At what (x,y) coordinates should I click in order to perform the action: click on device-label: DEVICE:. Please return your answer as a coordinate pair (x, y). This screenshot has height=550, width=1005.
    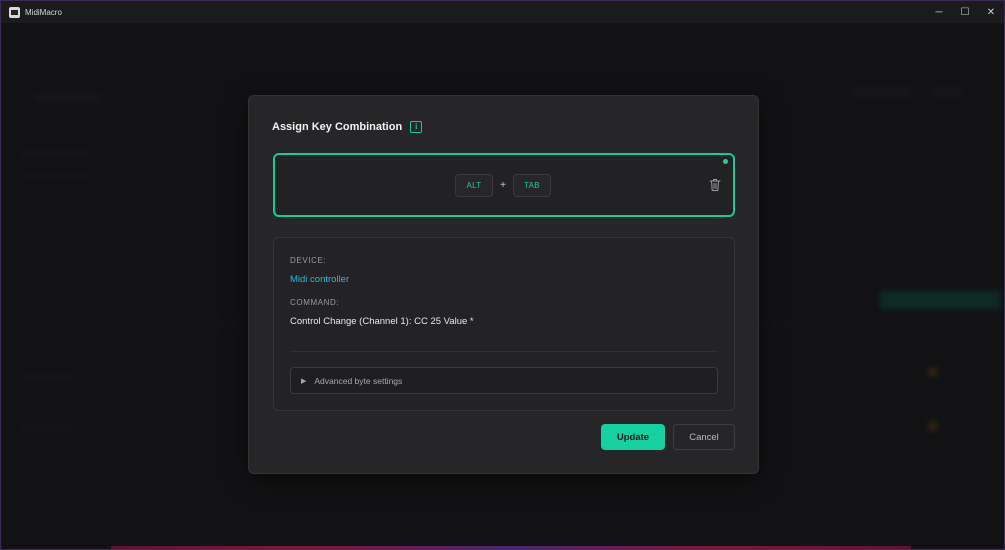
    Looking at the image, I should click on (308, 260).